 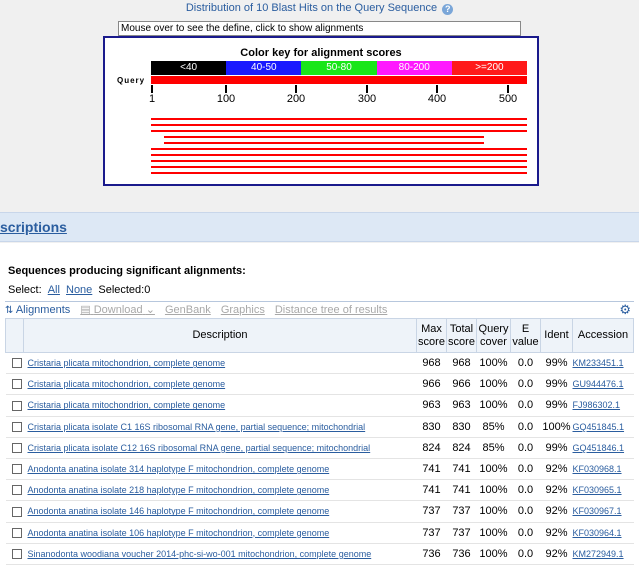 I want to click on max-score-cell: 966, so click(x=431, y=384).